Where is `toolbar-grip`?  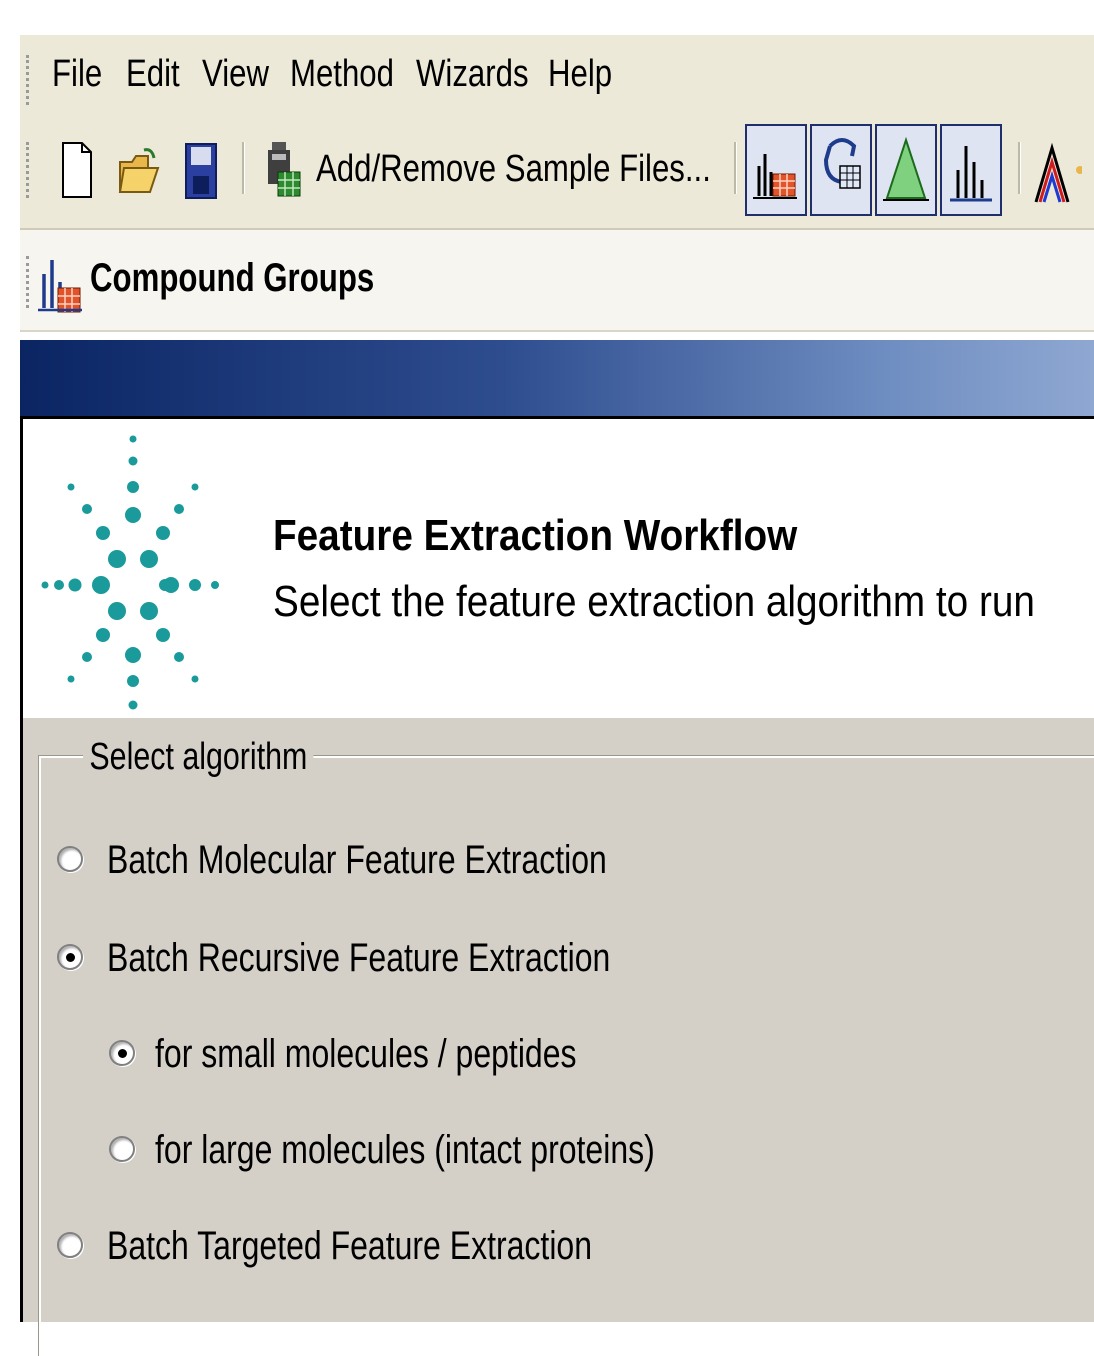
toolbar-grip is located at coordinates (29, 170).